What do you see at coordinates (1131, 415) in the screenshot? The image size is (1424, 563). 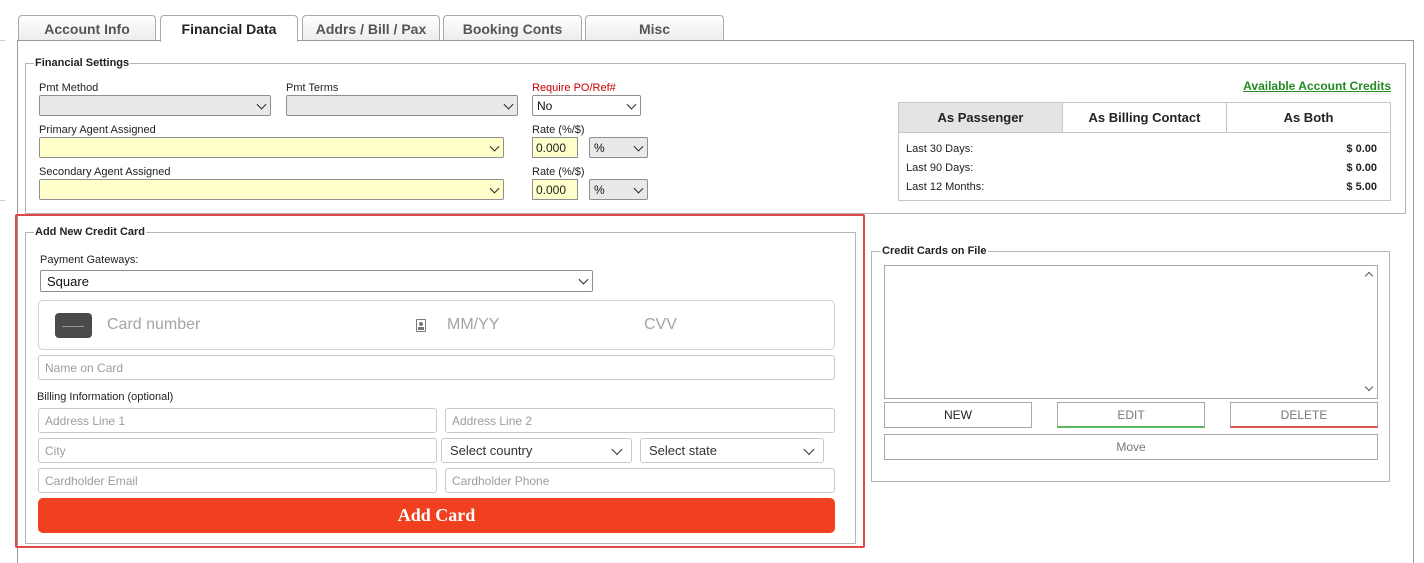 I see `edit-card-button: EDIT` at bounding box center [1131, 415].